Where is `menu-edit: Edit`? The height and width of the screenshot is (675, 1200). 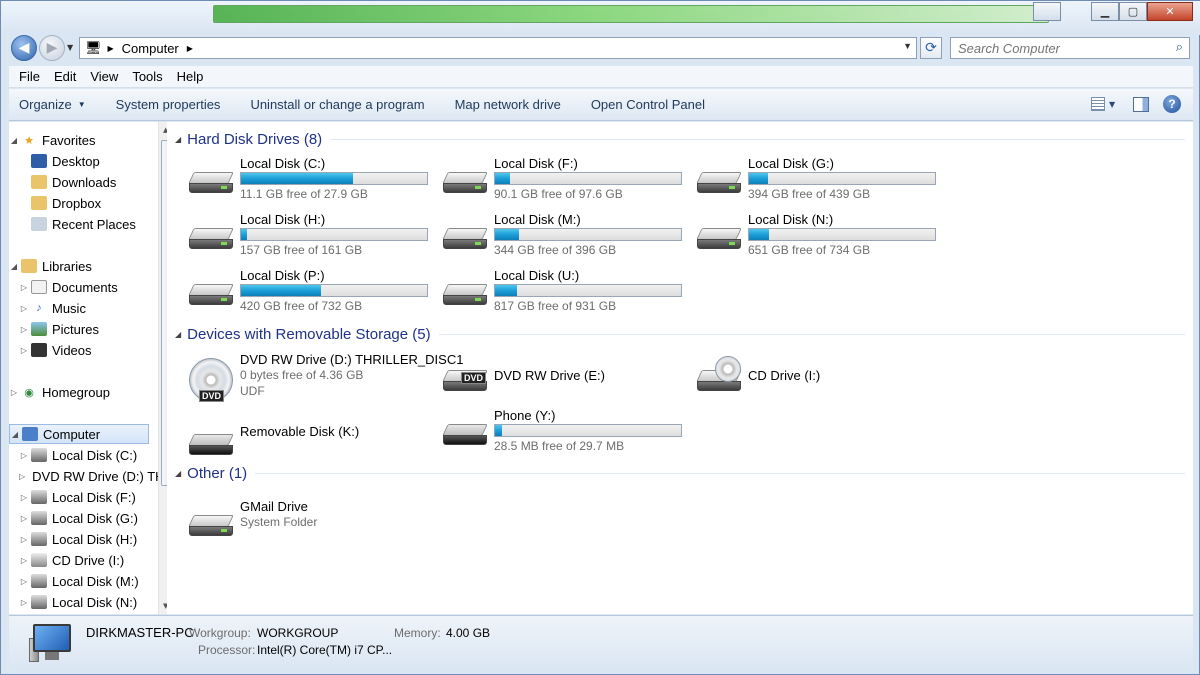
menu-edit: Edit is located at coordinates (65, 76).